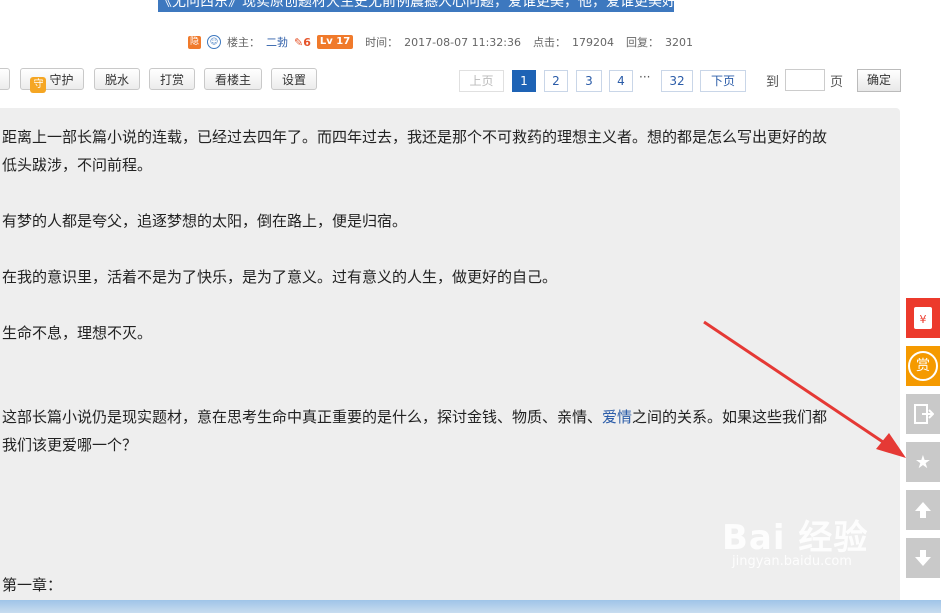  What do you see at coordinates (302, 417) in the screenshot?
I see `paragraph-5-text-a: 这部长篇小说仍是现实题材，意在思考生命中真正重要的是什么，探讨金钱、物质、亲情、` at bounding box center [302, 417].